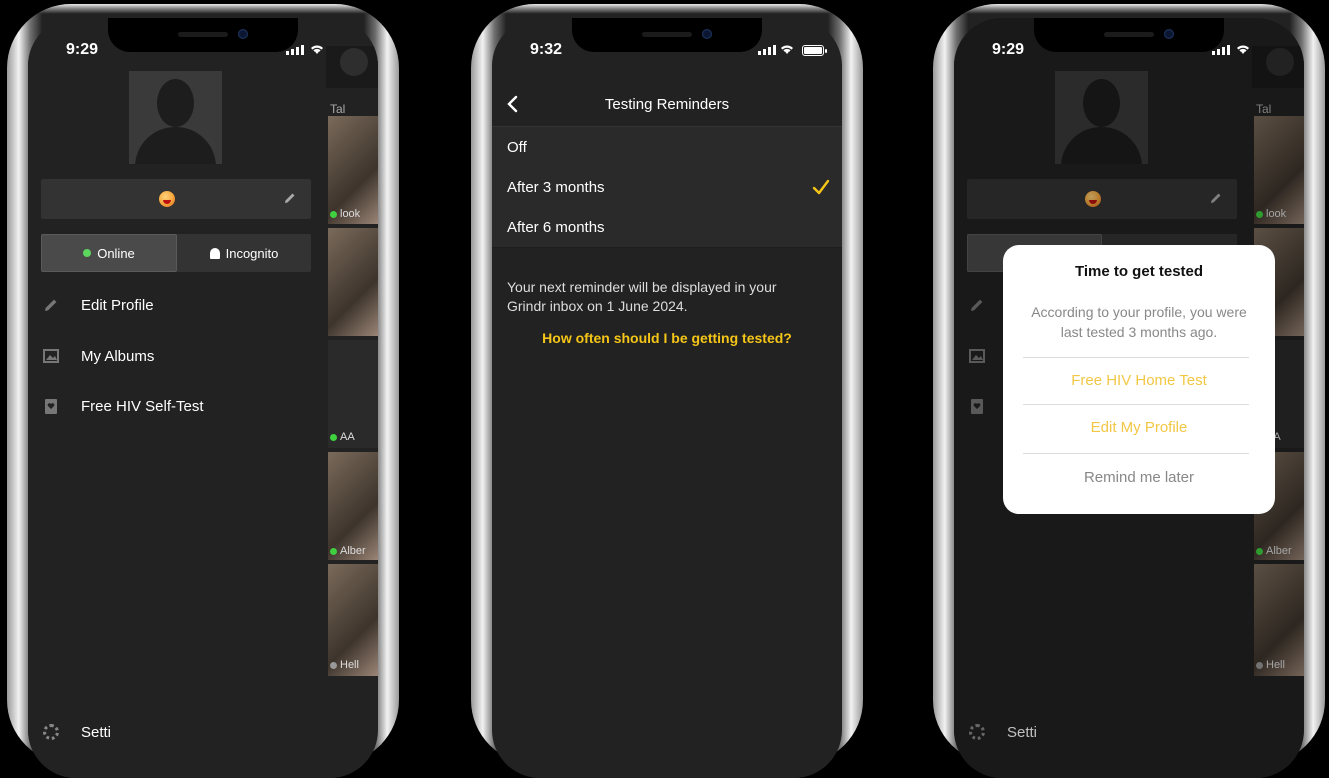  What do you see at coordinates (214, 253) in the screenshot?
I see `ghost-icon` at bounding box center [214, 253].